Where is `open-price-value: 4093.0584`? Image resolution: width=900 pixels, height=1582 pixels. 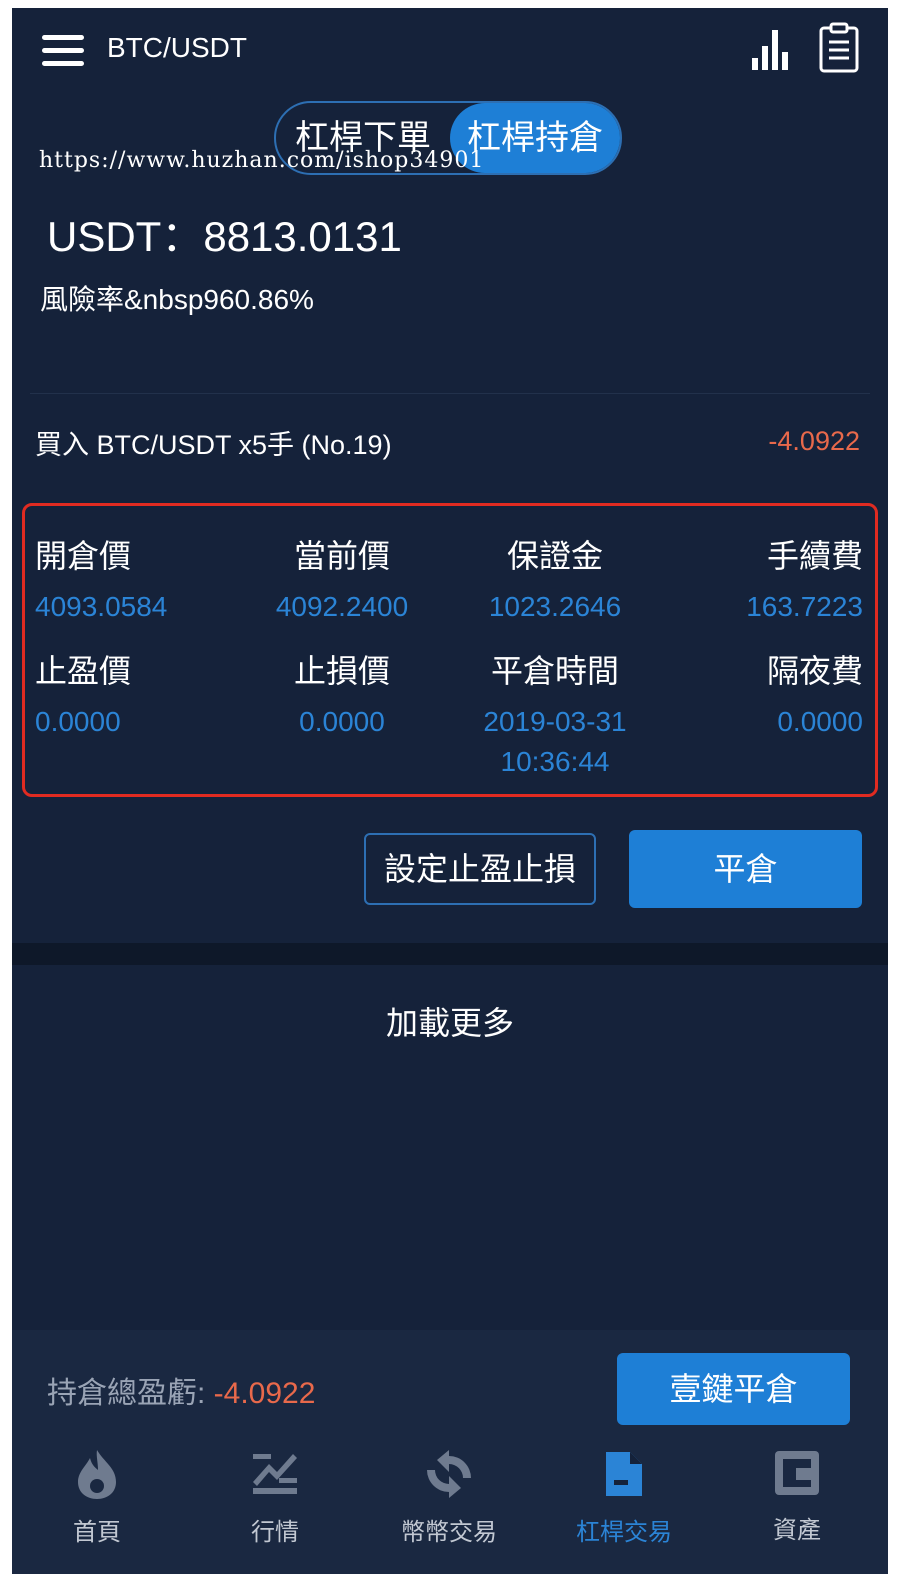
open-price-value: 4093.0584 is located at coordinates (101, 606).